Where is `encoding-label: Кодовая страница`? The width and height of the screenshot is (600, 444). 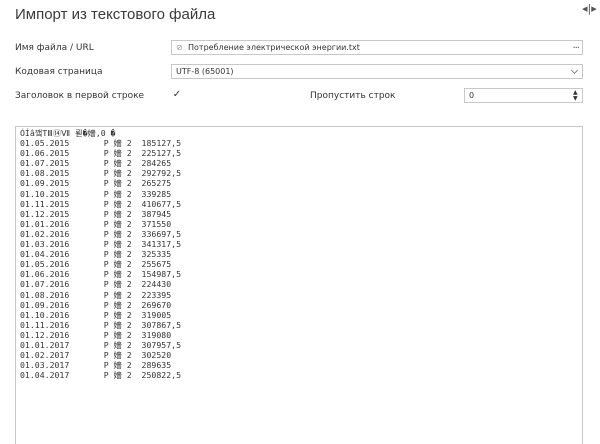
encoding-label: Кодовая страница is located at coordinates (59, 72).